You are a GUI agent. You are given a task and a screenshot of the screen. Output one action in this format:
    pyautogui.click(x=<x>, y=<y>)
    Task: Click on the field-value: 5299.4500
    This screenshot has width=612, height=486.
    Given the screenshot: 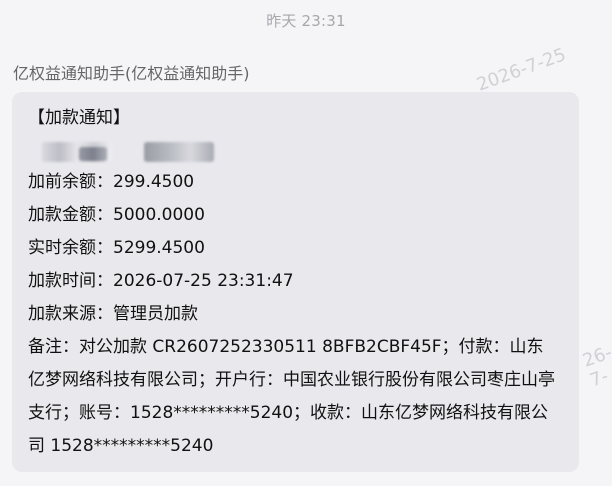 What is the action you would take?
    pyautogui.click(x=159, y=248)
    